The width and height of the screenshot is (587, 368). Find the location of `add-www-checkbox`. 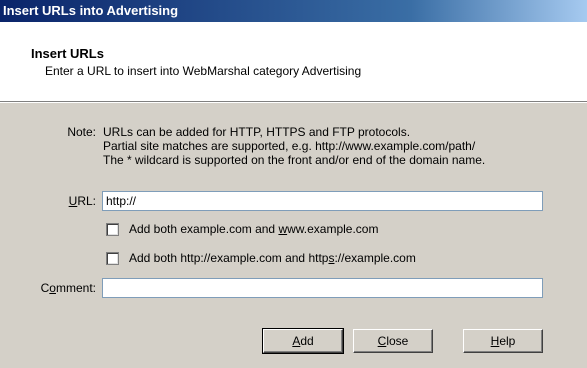

add-www-checkbox is located at coordinates (112, 229).